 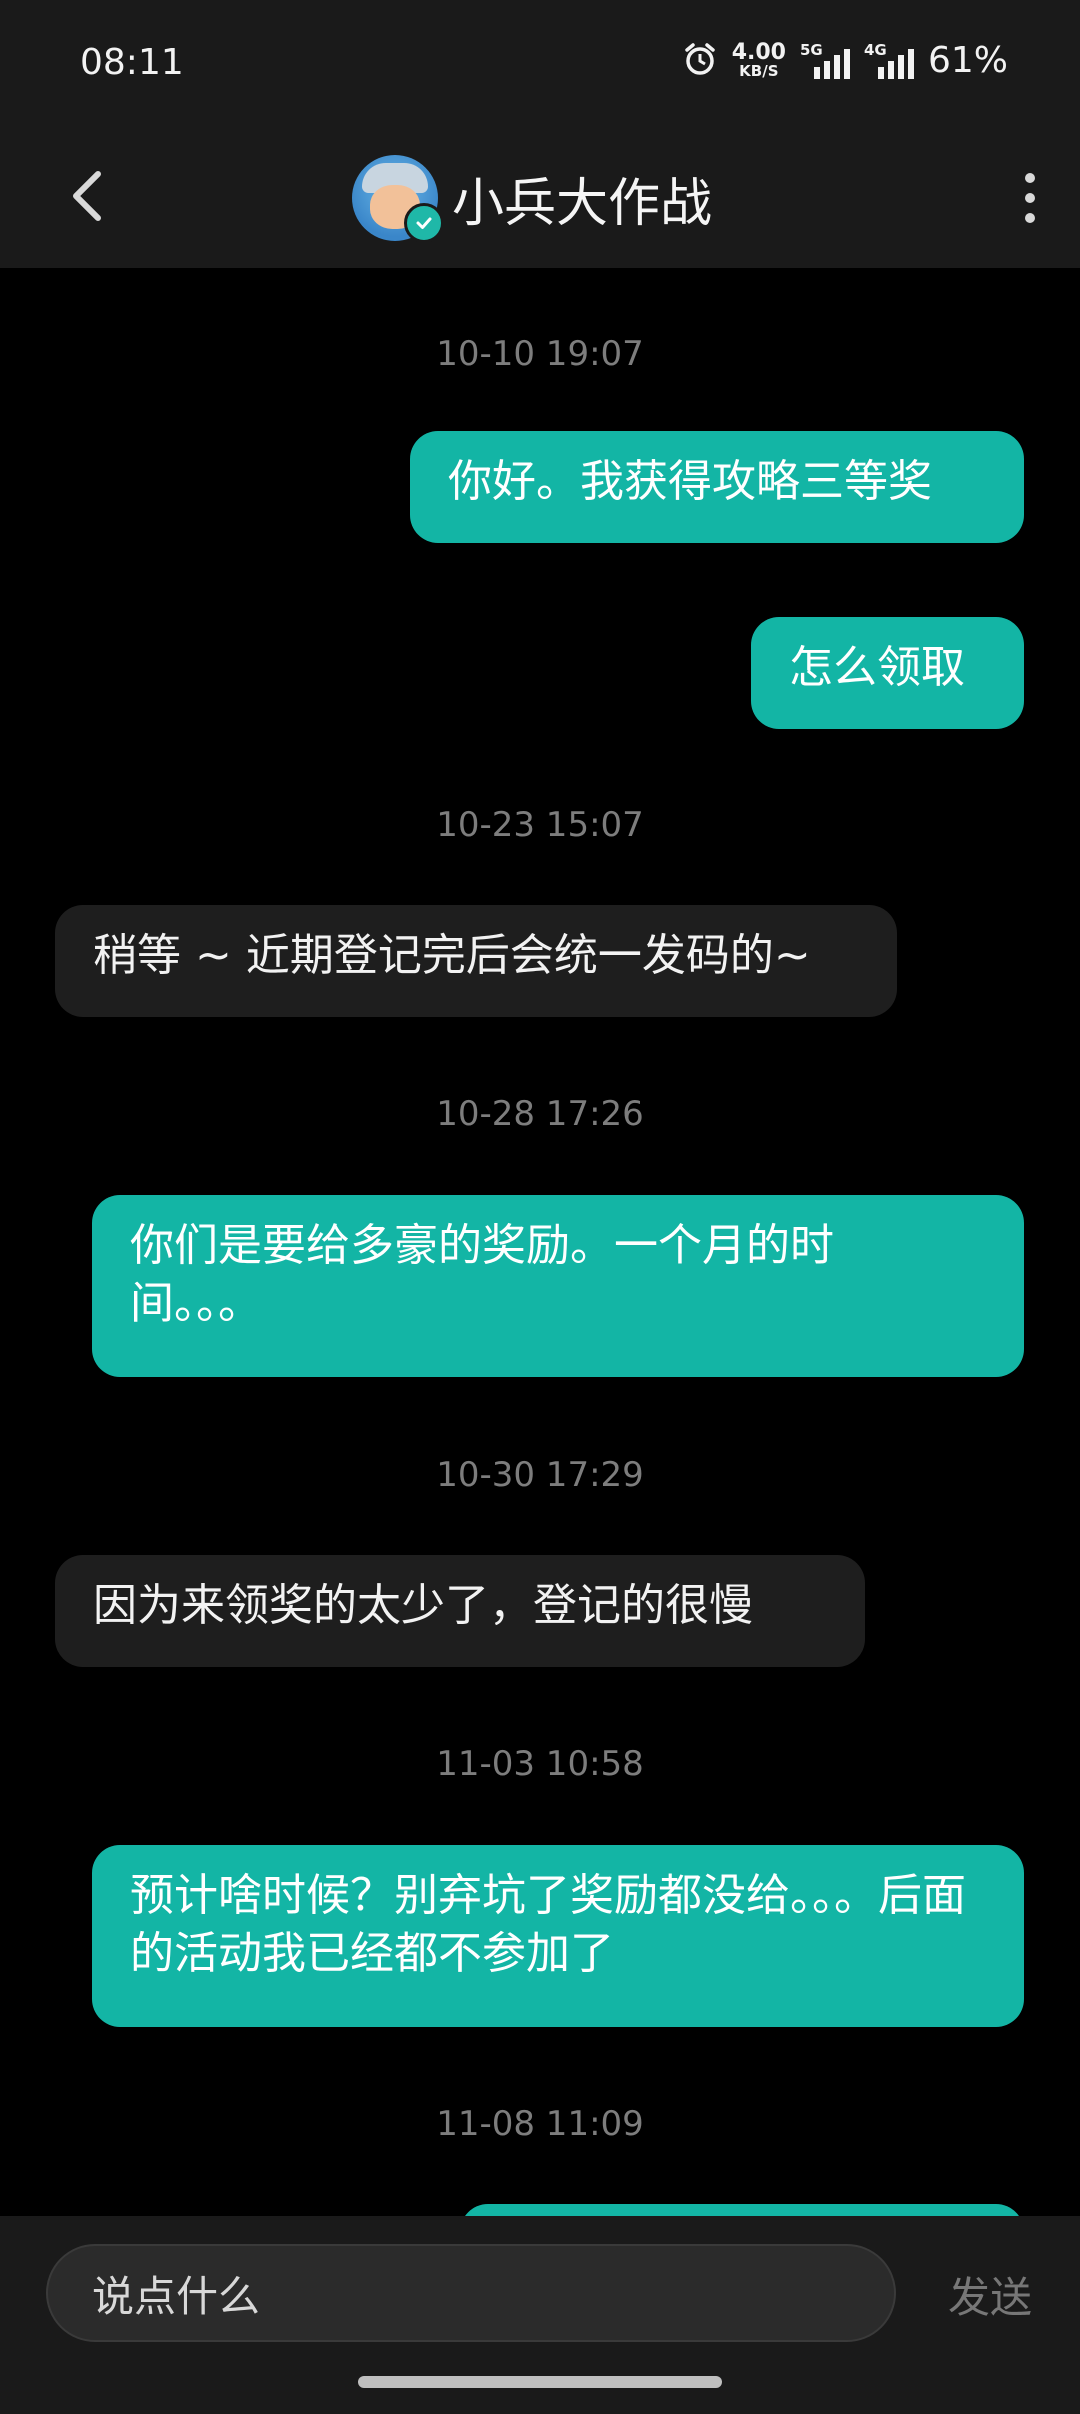 I want to click on message-input-placeholder: 说点什么, so click(x=176, y=2296).